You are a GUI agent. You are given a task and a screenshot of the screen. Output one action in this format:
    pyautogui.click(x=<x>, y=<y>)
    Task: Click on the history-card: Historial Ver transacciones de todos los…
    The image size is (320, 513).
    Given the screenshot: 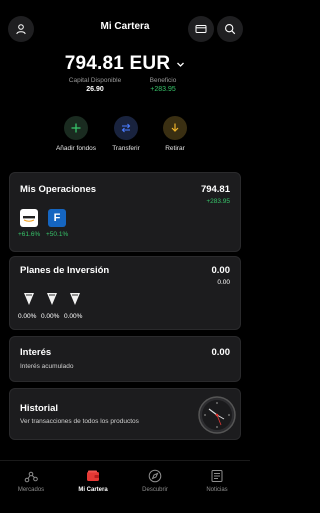 What is the action you would take?
    pyautogui.click(x=125, y=414)
    